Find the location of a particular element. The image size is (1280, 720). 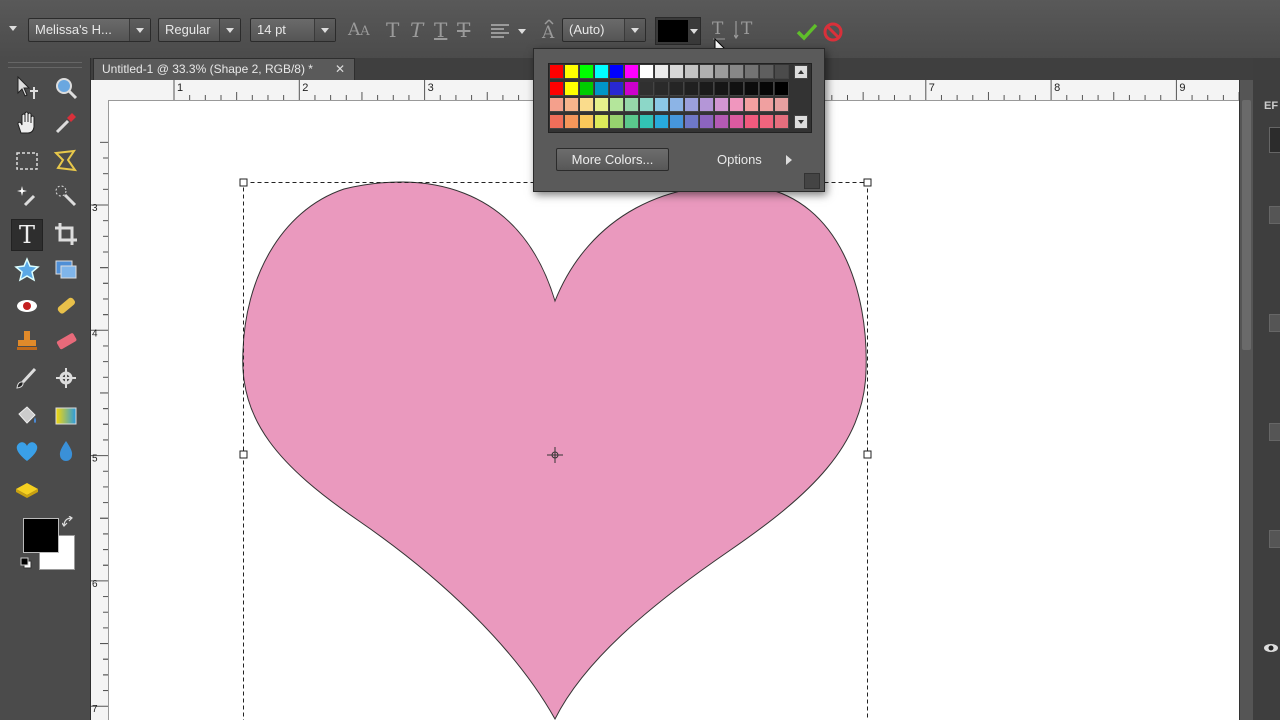

swap-colors-icon is located at coordinates (68, 522).